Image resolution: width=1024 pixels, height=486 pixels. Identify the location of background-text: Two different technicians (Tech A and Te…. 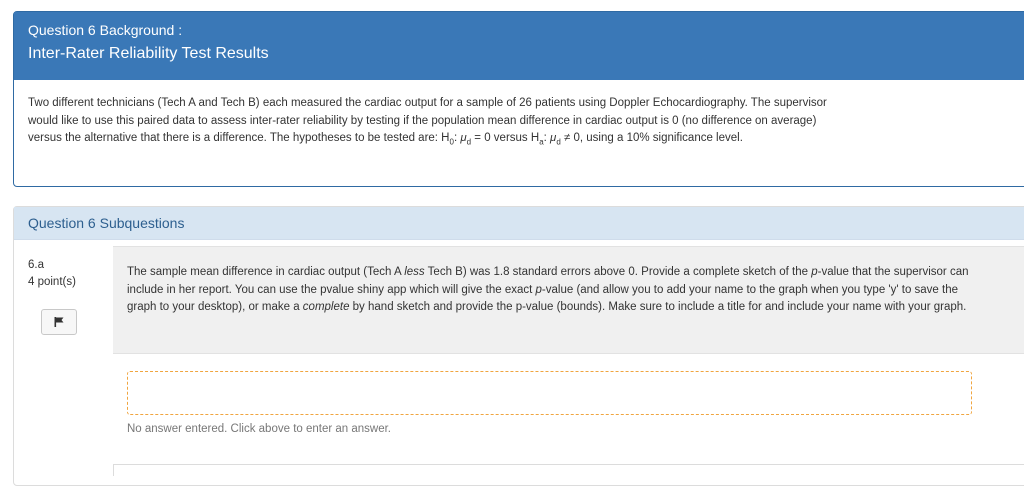
(429, 115).